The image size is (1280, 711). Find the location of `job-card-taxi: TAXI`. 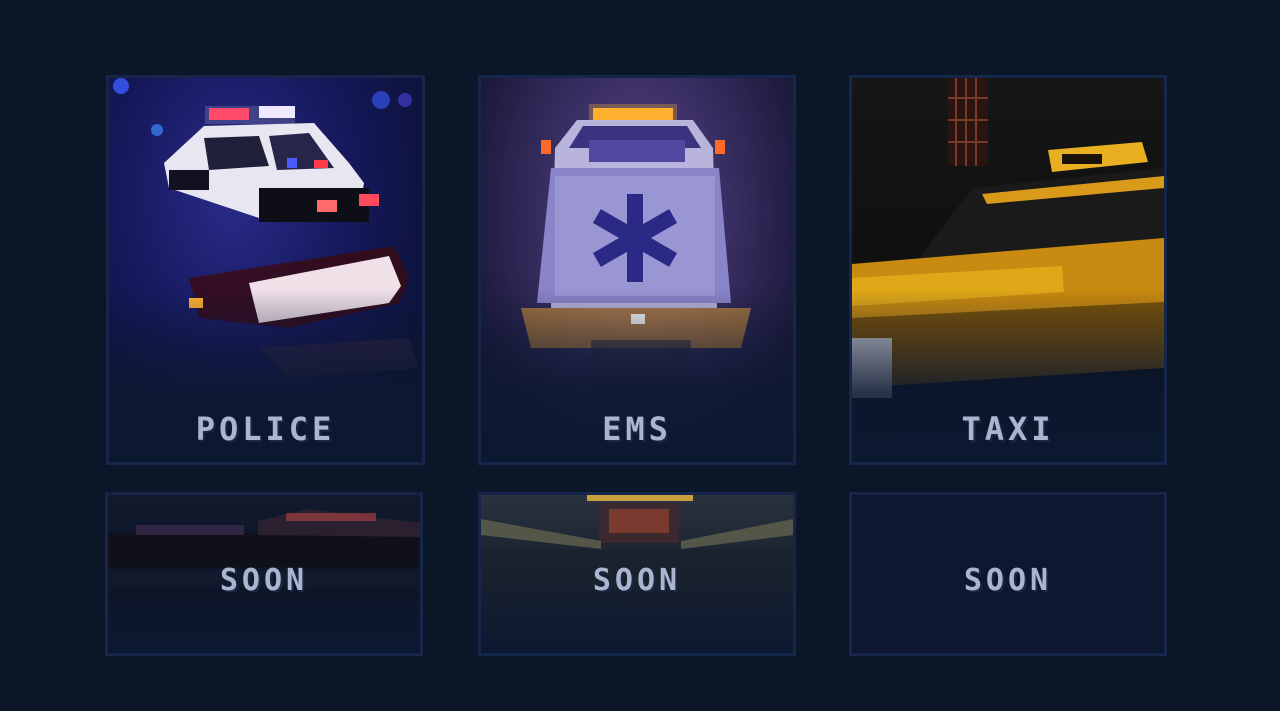

job-card-taxi: TAXI is located at coordinates (1008, 270).